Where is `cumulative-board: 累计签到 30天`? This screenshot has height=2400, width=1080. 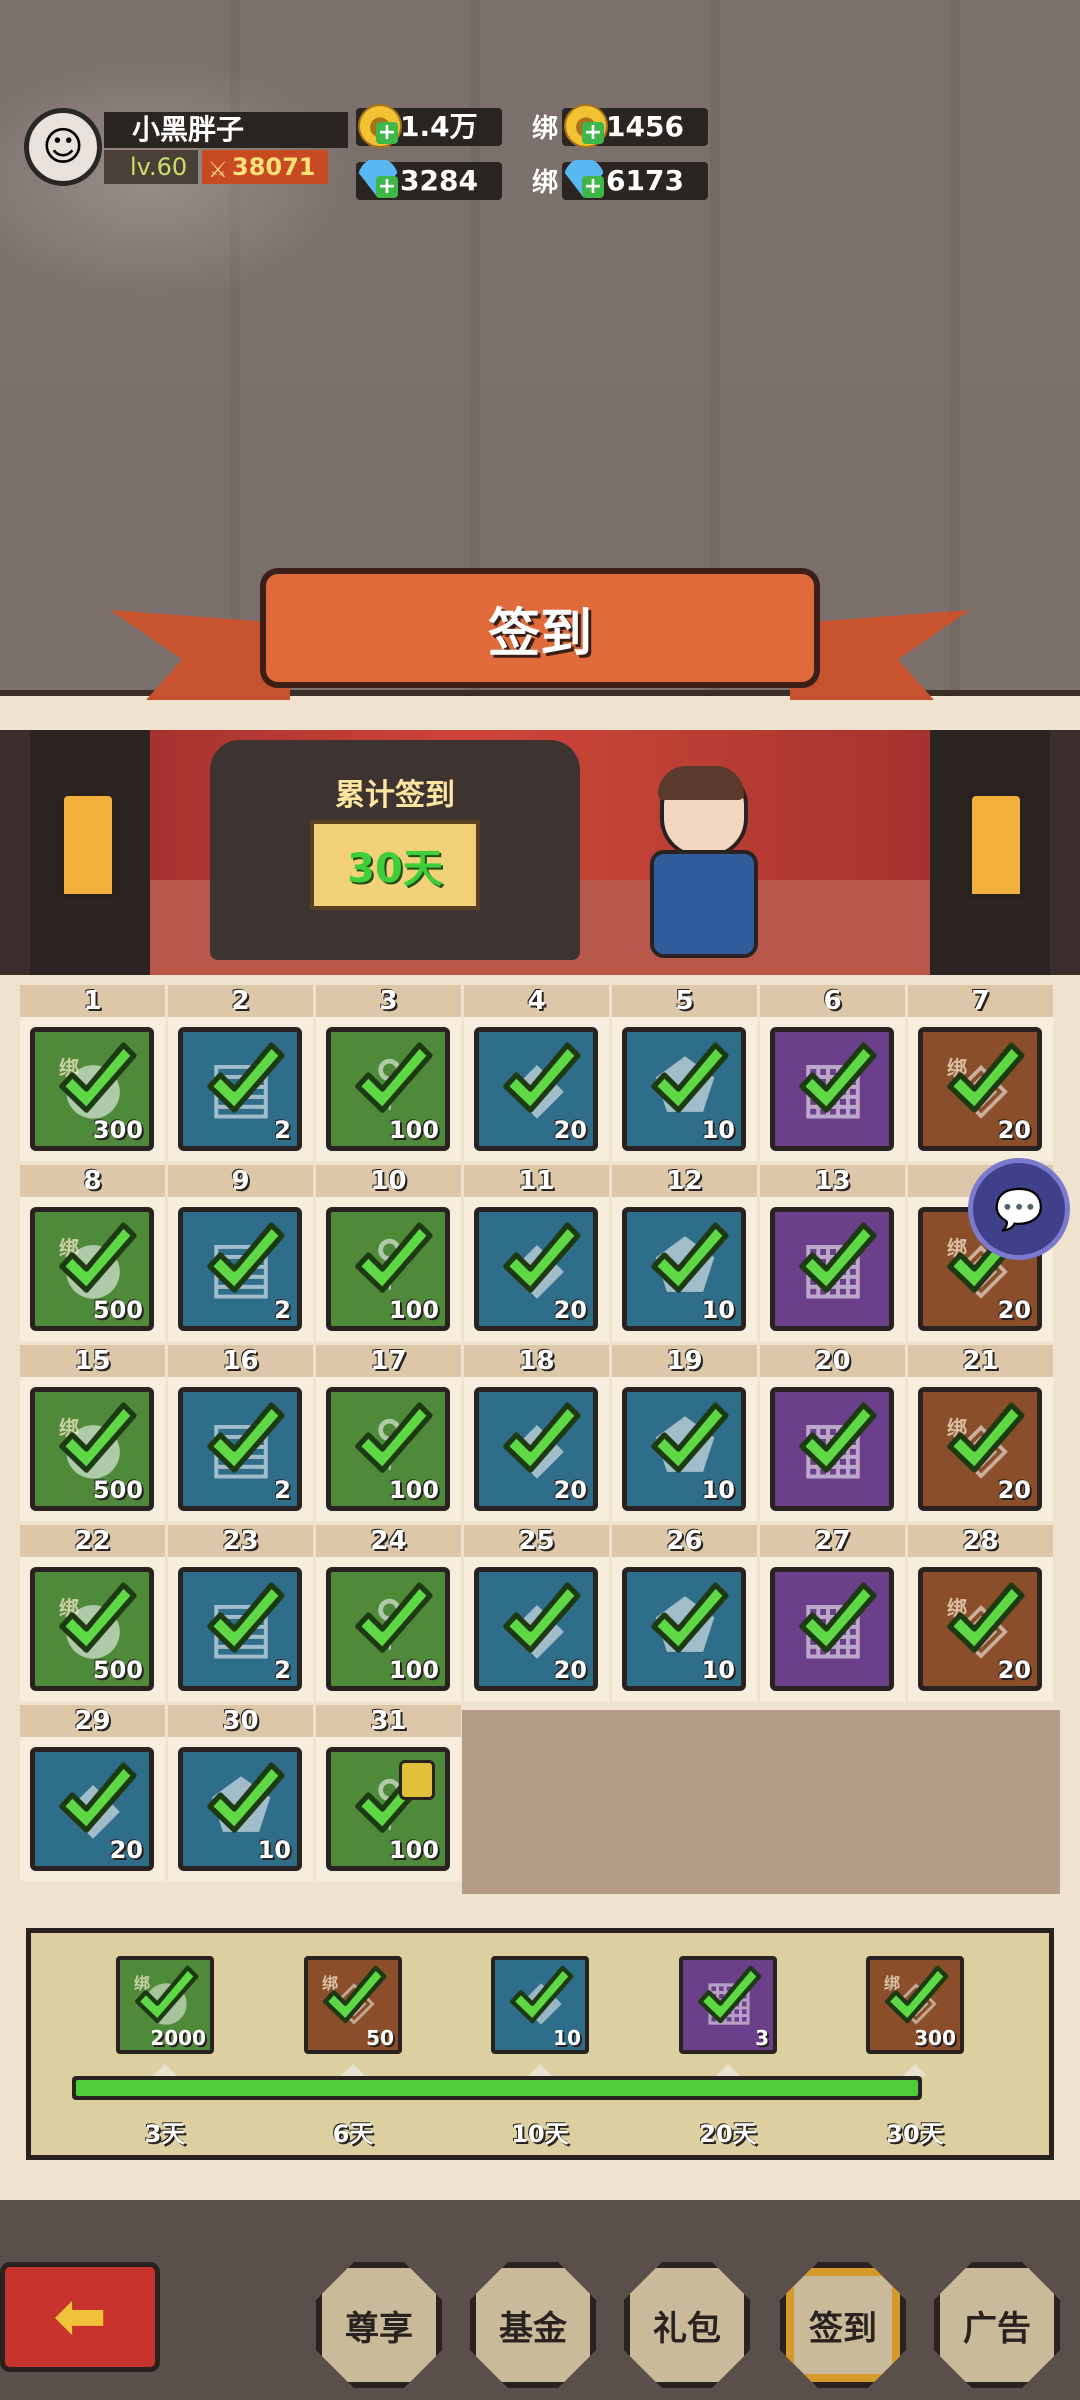
cumulative-board: 累计签到 30天 is located at coordinates (395, 850).